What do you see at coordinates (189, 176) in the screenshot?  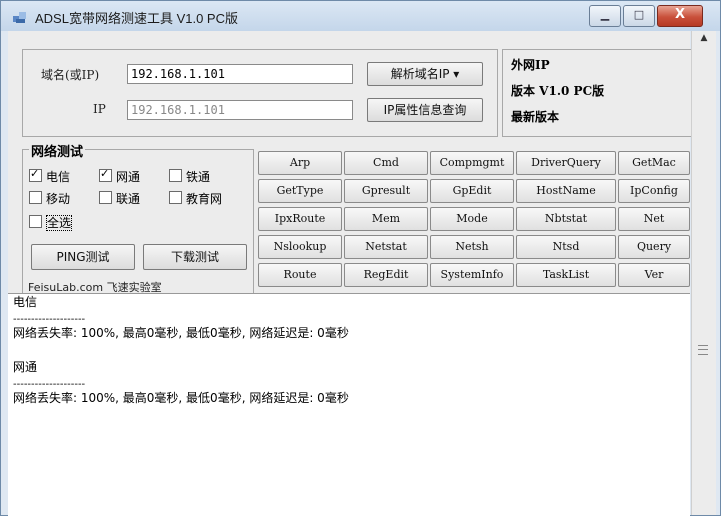 I see `checkbox-tietong: 铁通` at bounding box center [189, 176].